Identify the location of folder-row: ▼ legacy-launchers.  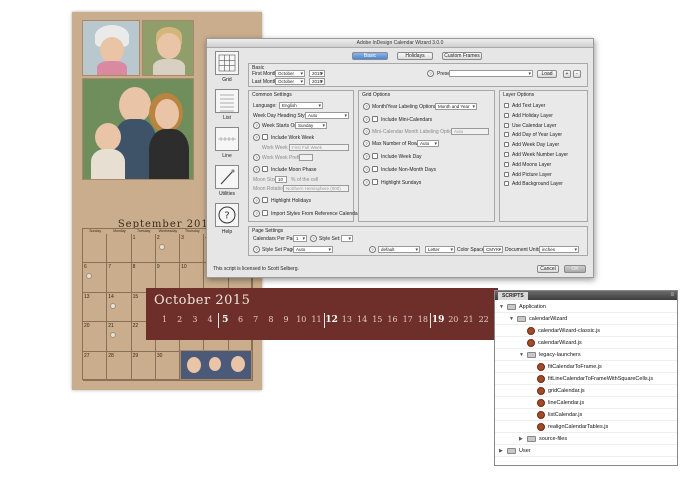
(586, 355).